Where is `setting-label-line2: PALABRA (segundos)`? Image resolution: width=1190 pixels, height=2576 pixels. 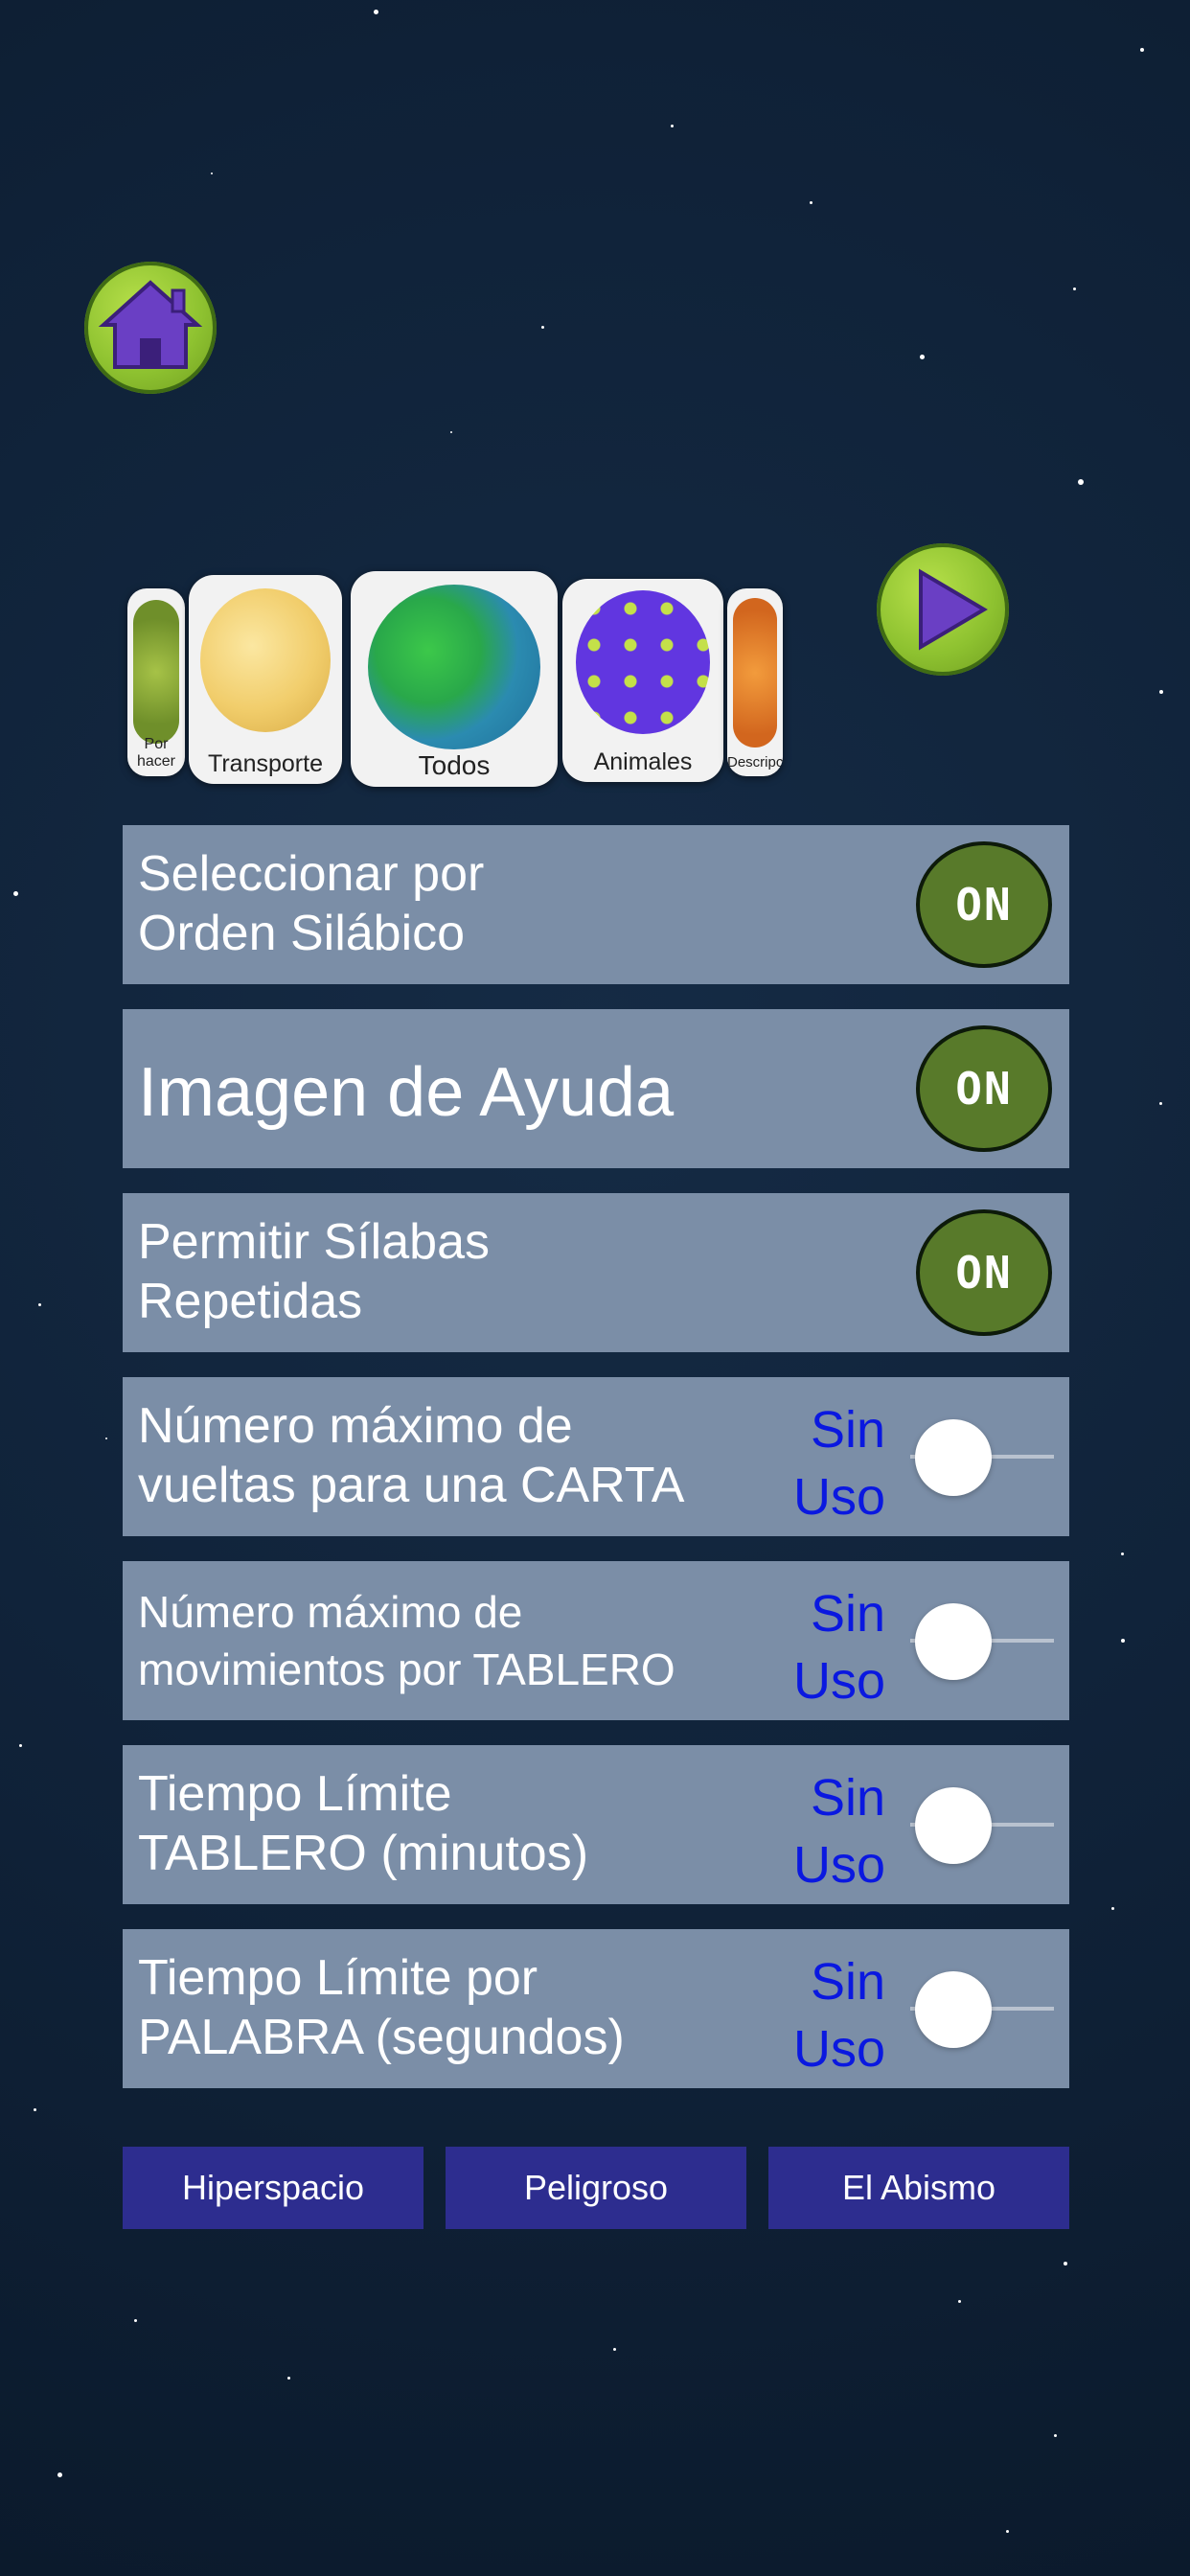 setting-label-line2: PALABRA (segundos) is located at coordinates (382, 2038).